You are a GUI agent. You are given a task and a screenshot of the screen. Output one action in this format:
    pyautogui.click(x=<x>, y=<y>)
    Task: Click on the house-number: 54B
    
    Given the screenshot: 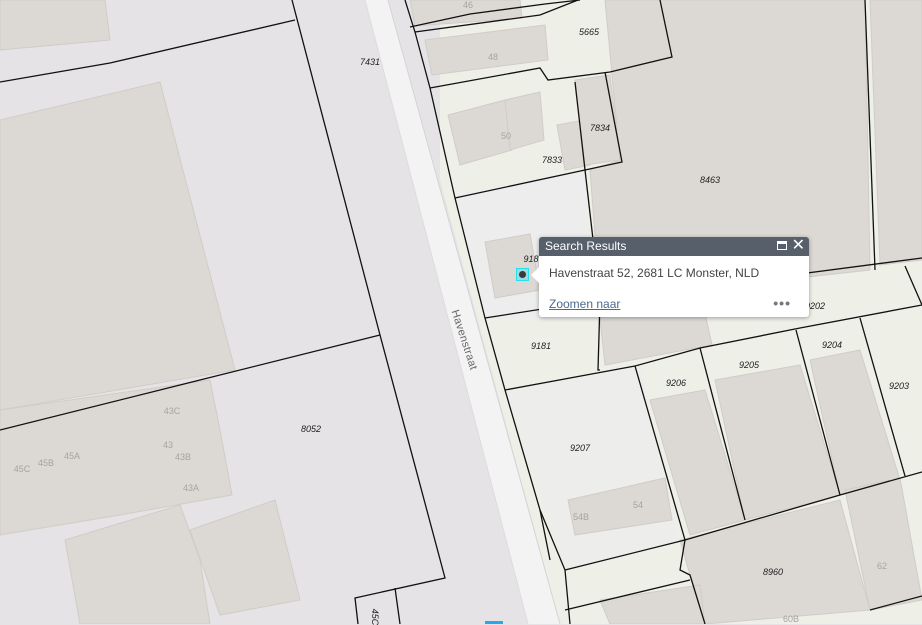 What is the action you would take?
    pyautogui.click(x=581, y=517)
    